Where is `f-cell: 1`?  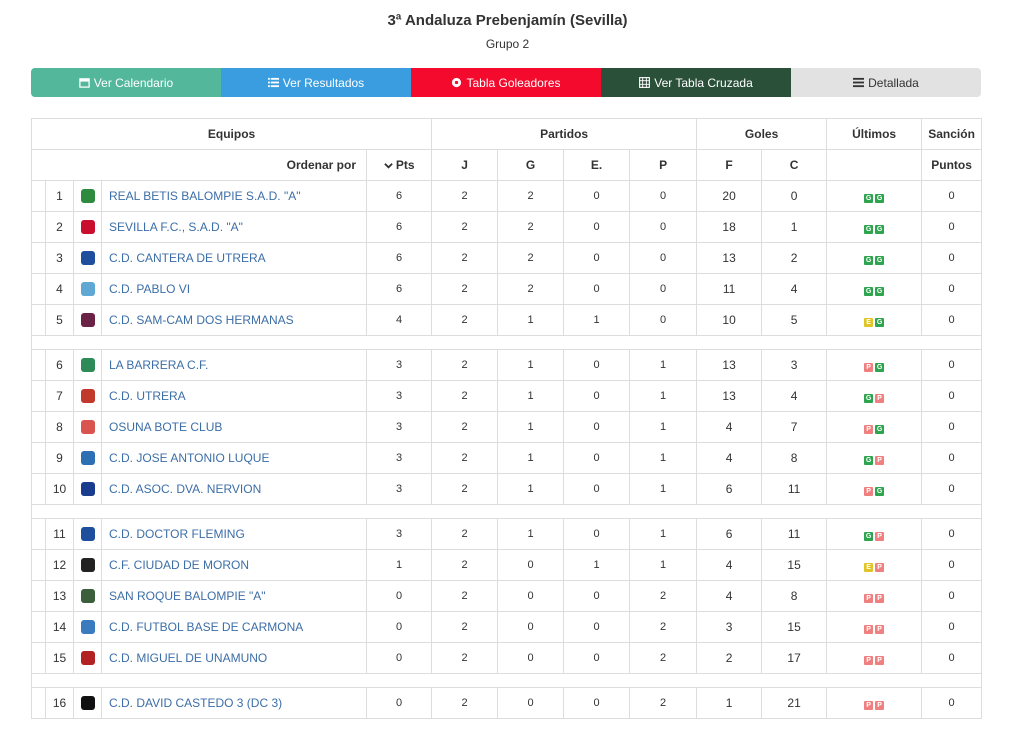
f-cell: 1 is located at coordinates (729, 703).